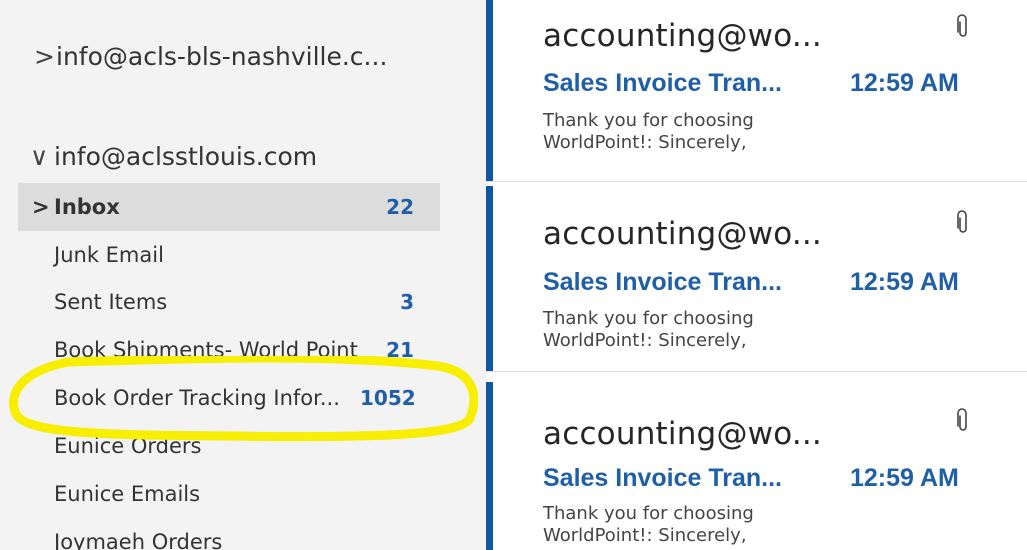 This screenshot has height=550, width=1027. Describe the element at coordinates (229, 534) in the screenshot. I see `folder-joymaeh-orders: Joymaeh Orders` at that location.